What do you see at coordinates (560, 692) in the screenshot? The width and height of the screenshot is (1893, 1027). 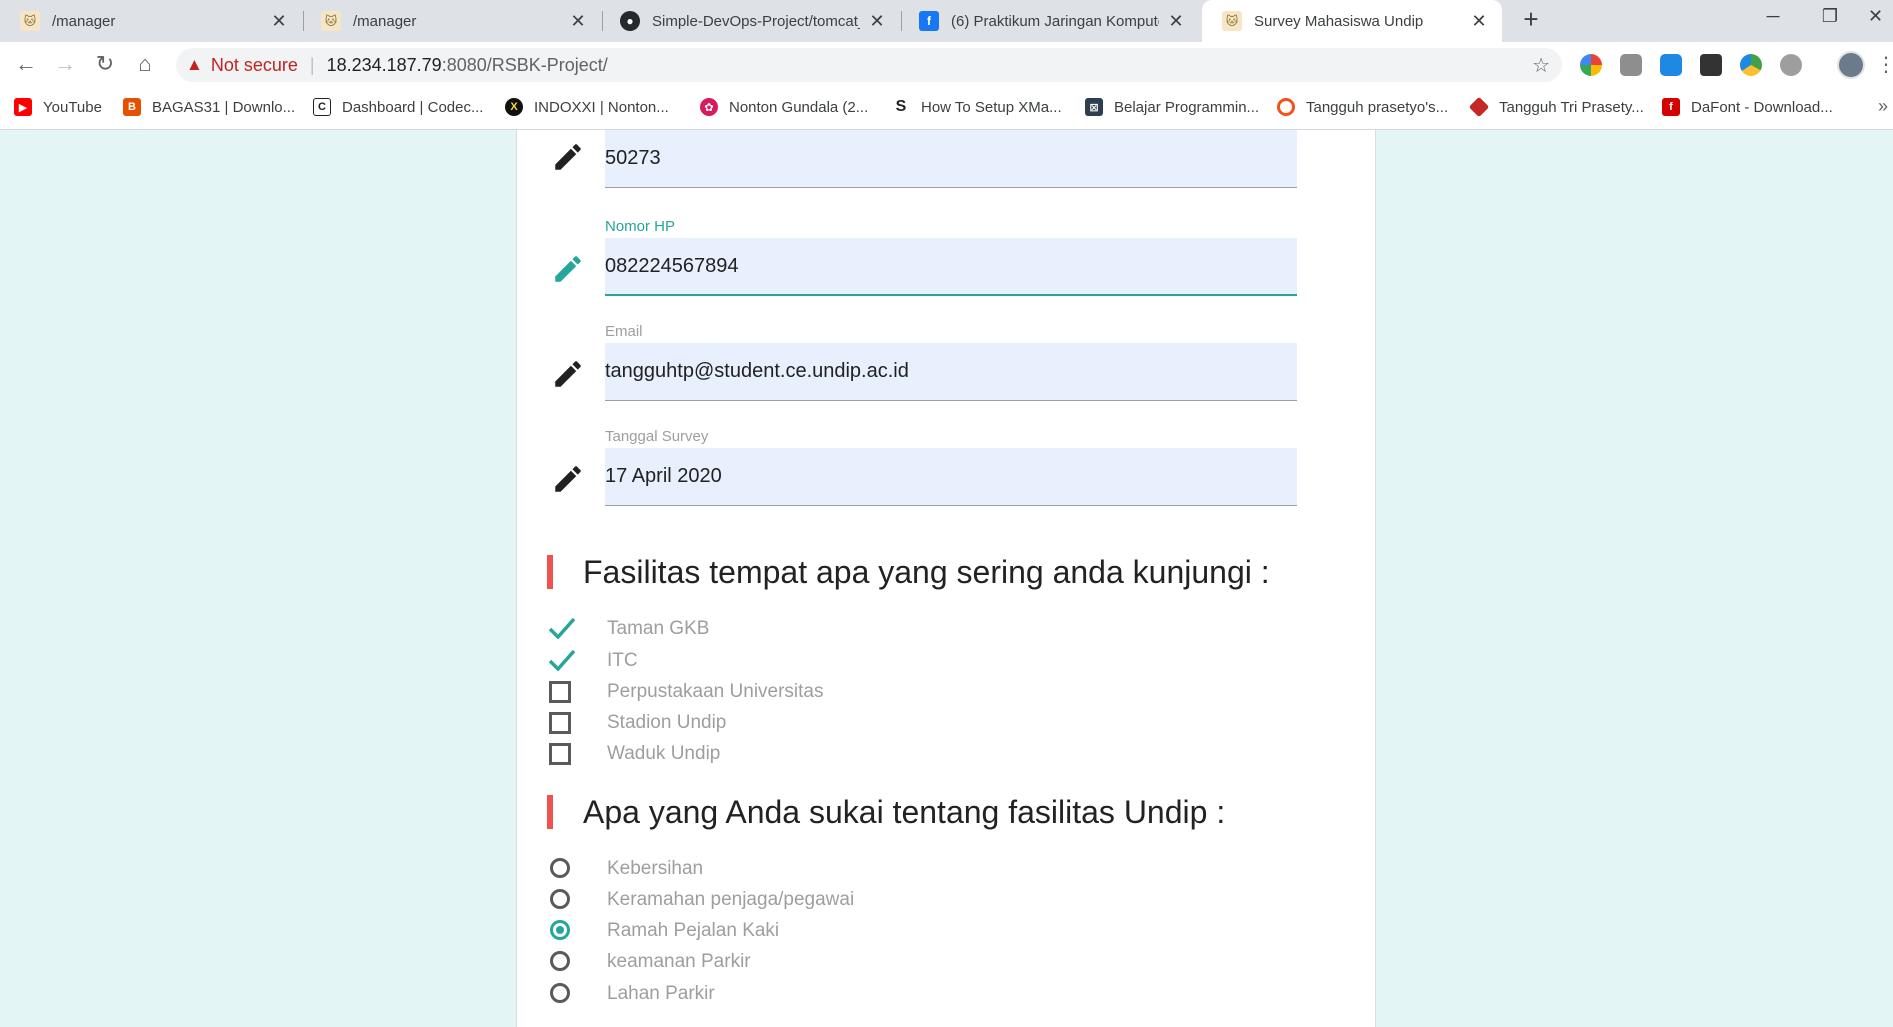 I see `checkbox-unchecked-icon` at bounding box center [560, 692].